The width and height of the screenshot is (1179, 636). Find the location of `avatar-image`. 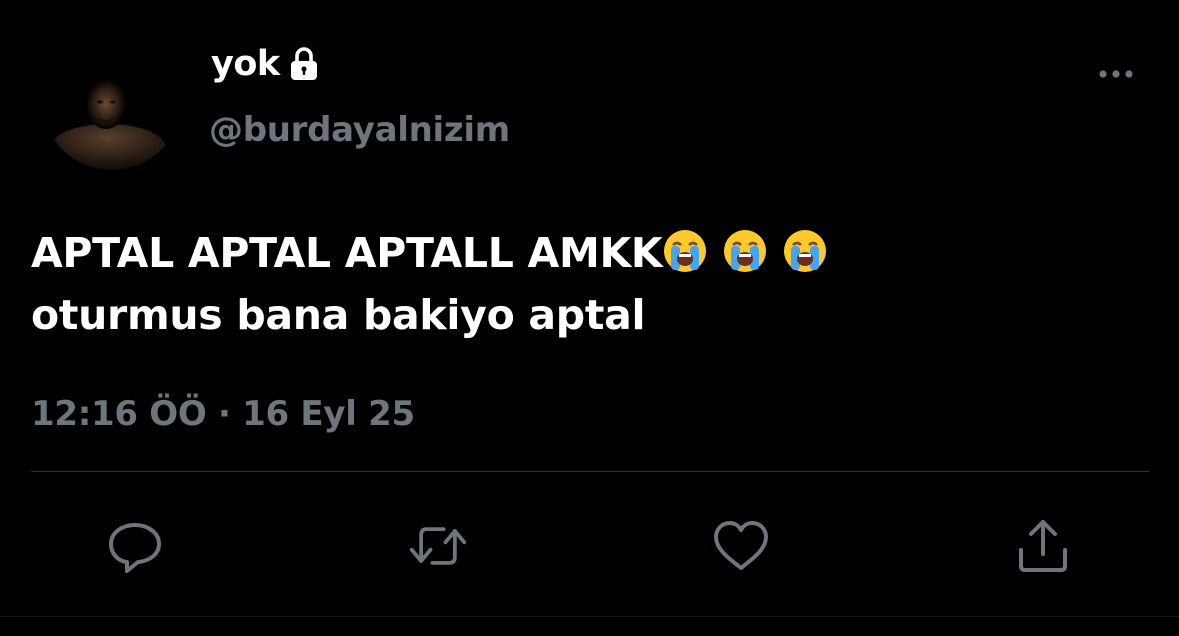

avatar-image is located at coordinates (112, 100).